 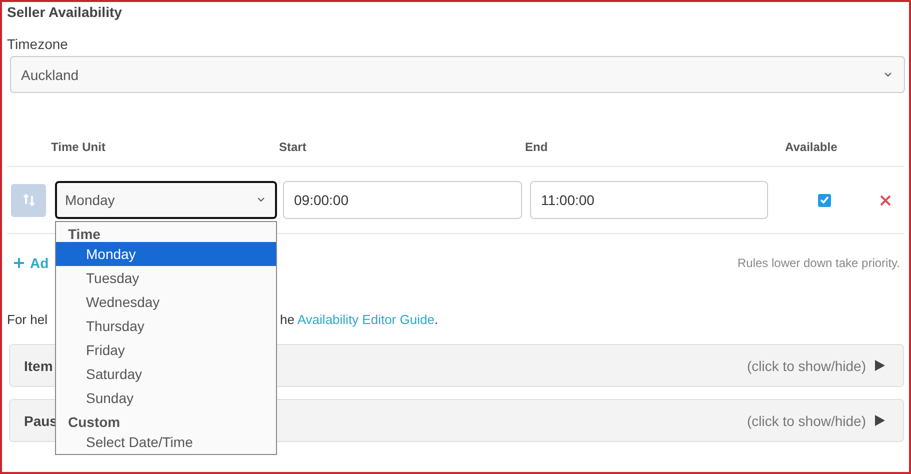 What do you see at coordinates (292, 147) in the screenshot?
I see `column-header: Start` at bounding box center [292, 147].